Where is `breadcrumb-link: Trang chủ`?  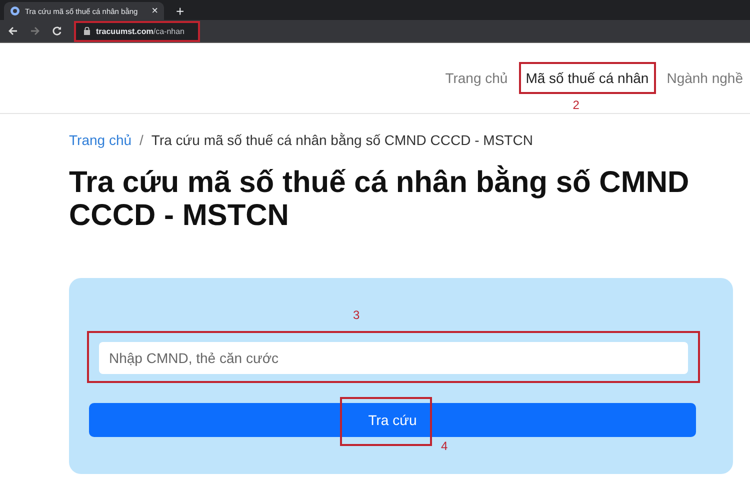 breadcrumb-link: Trang chủ is located at coordinates (100, 140).